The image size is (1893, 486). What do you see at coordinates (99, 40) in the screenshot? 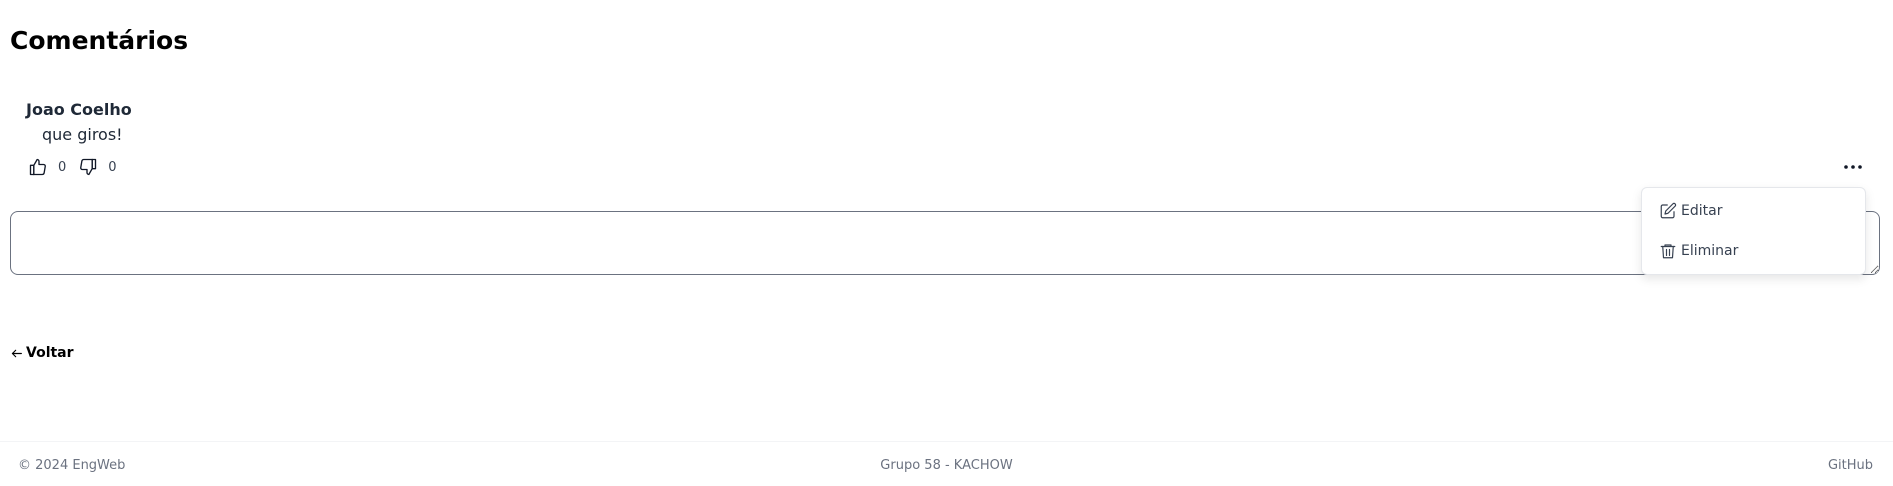
I see `section-title: Comentários` at bounding box center [99, 40].